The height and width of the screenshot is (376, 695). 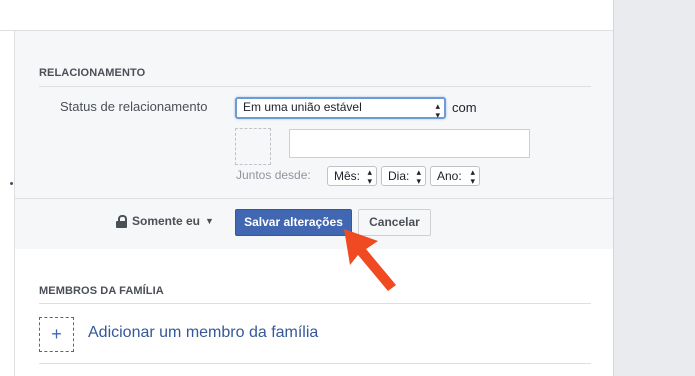 I want to click on relationship-status-select: Em uma união estável ▴ ▾, so click(x=340, y=108).